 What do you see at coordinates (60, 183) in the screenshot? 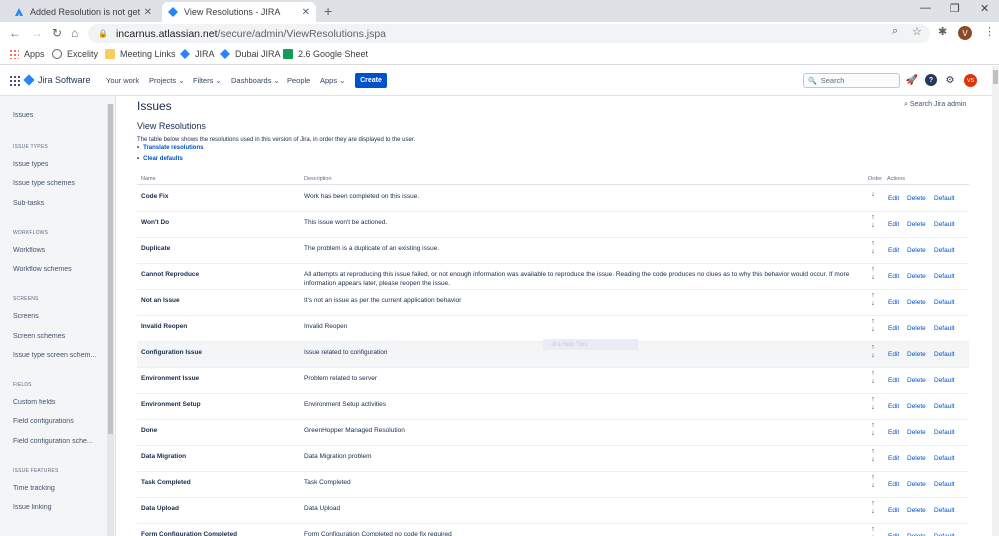
I see `sidebar-item-issue-type-schemes: Issue type schemes` at bounding box center [60, 183].